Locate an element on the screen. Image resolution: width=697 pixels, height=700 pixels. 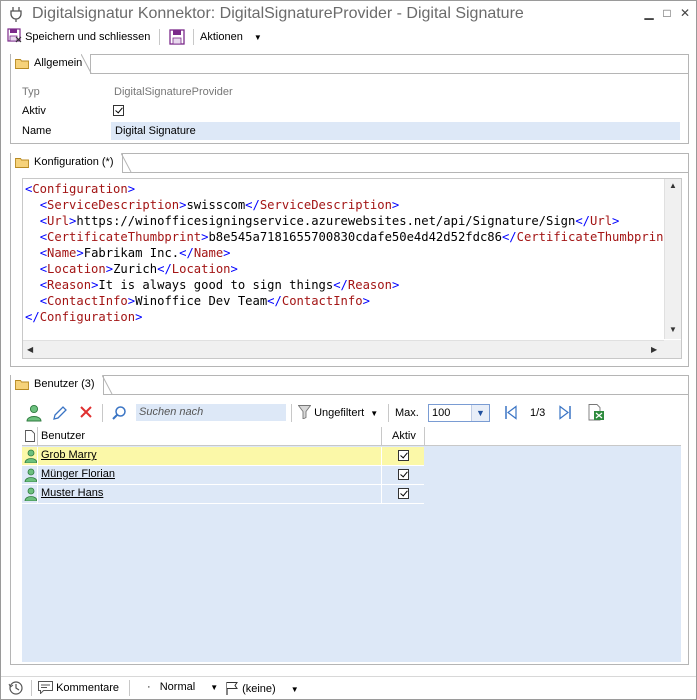
status-bar: Kommentare · Normal ▼ (keine) ▼ is located at coordinates (348, 687).